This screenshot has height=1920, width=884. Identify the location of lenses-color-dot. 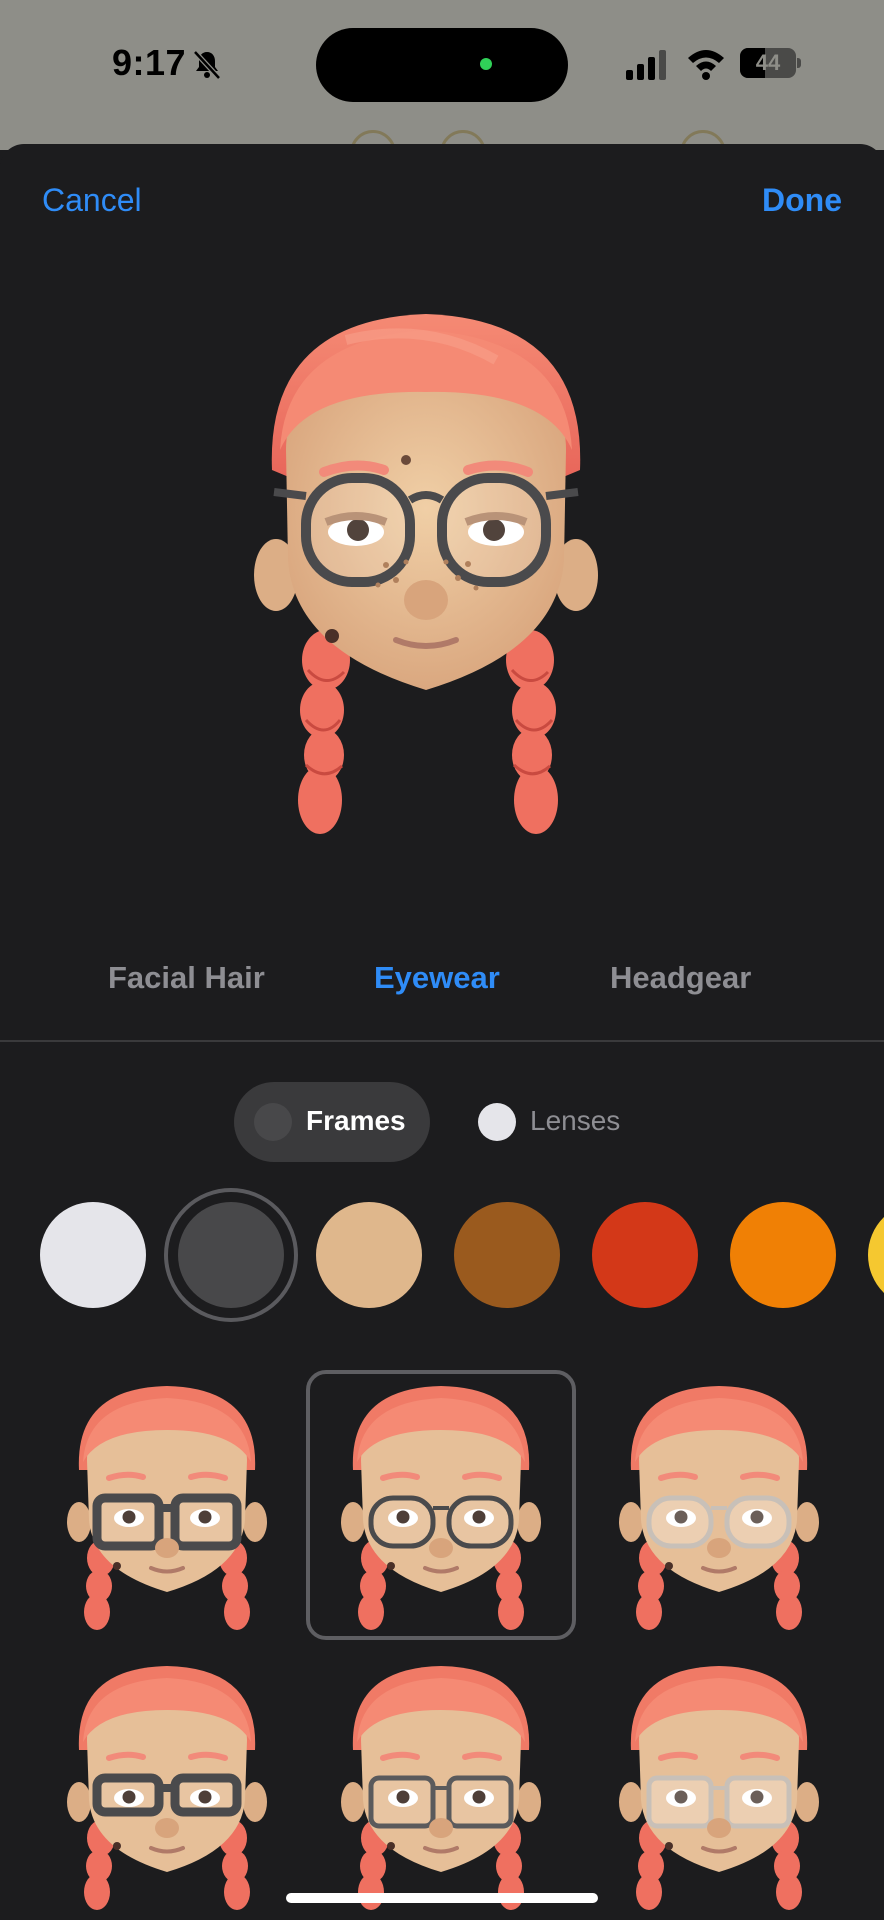
(497, 1122).